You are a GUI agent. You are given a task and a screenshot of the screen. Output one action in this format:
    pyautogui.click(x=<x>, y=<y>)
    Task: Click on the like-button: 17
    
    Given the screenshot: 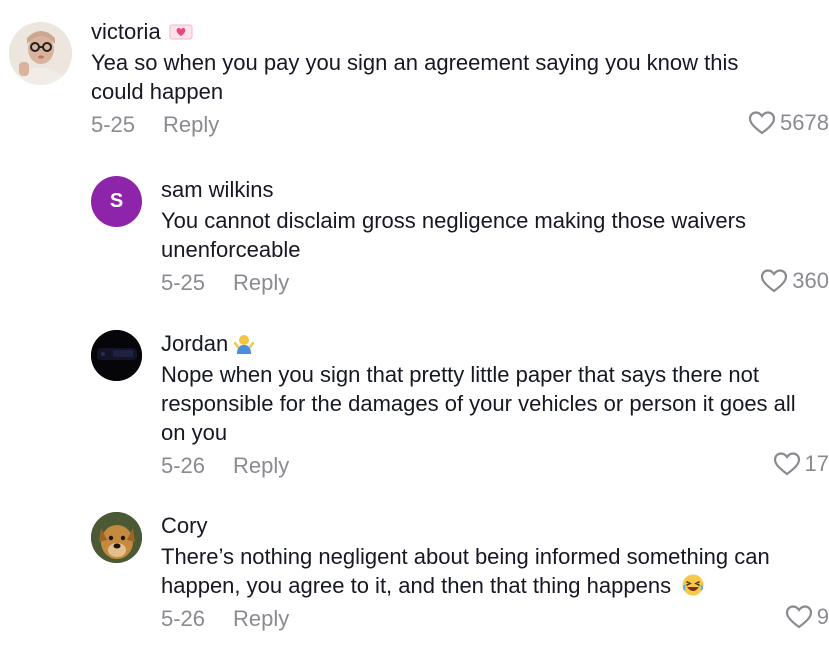 What is the action you would take?
    pyautogui.click(x=801, y=464)
    